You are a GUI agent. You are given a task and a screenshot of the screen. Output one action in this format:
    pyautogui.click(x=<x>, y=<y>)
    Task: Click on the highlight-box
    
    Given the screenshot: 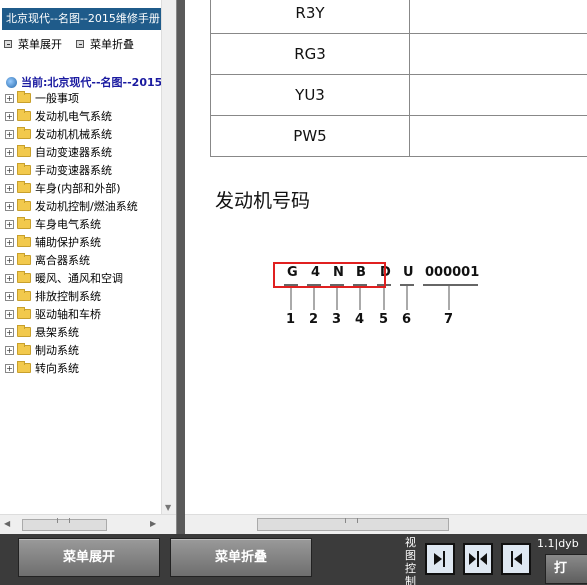 What is the action you would take?
    pyautogui.click(x=329, y=275)
    